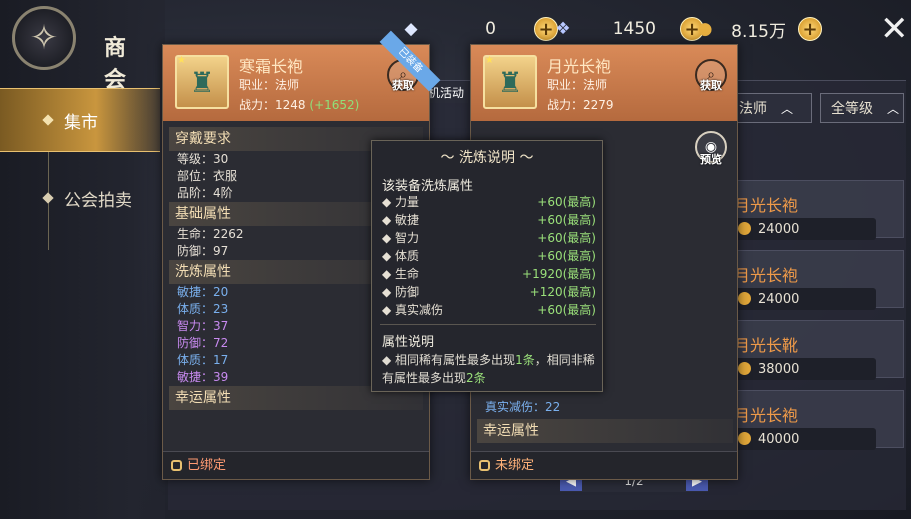  I want to click on preview-label: 预览, so click(711, 159).